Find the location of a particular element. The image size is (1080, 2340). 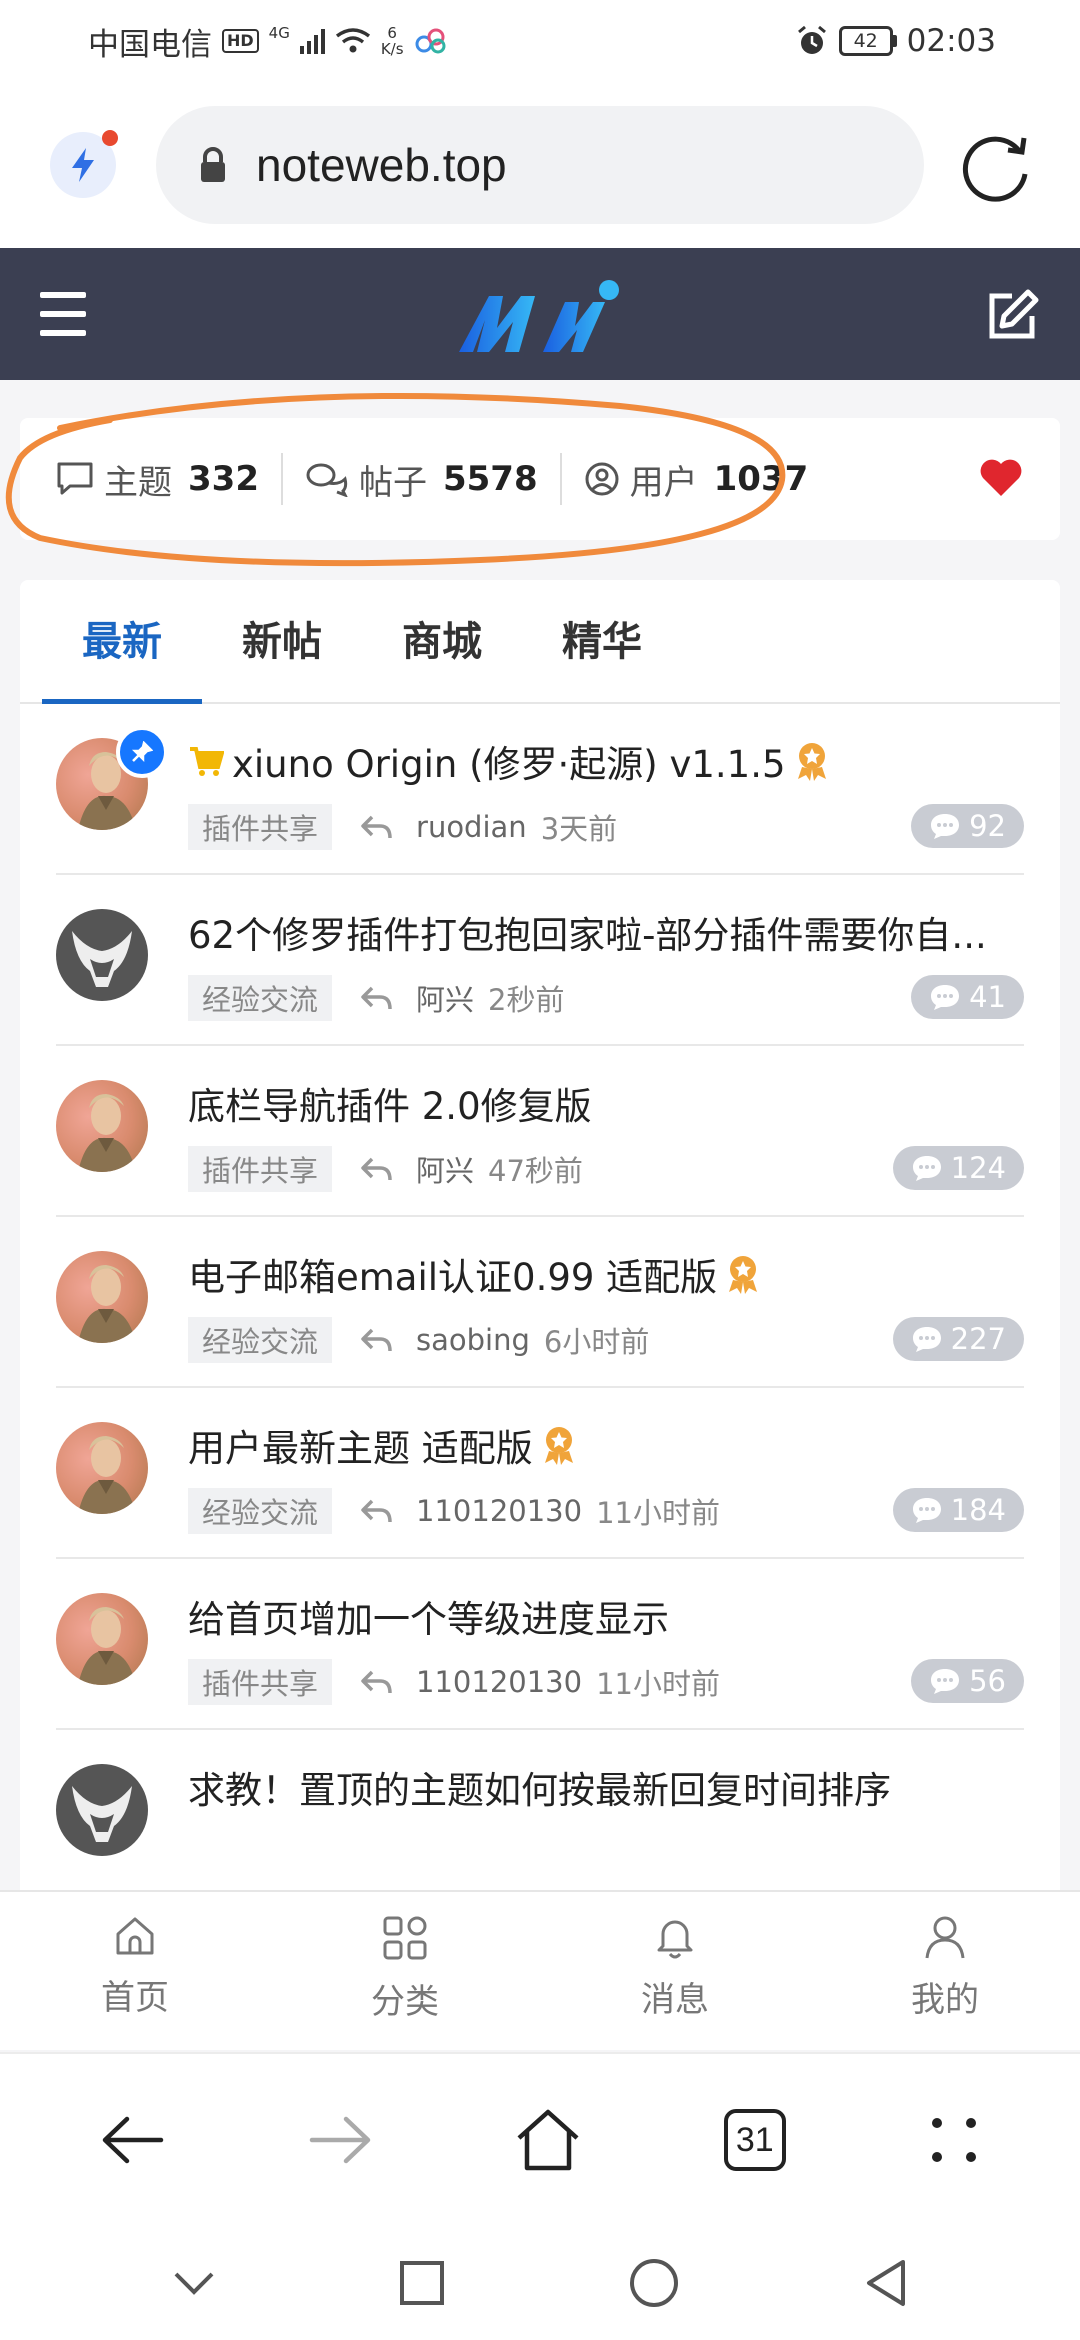

tab-shop: 商城 is located at coordinates (442, 641).